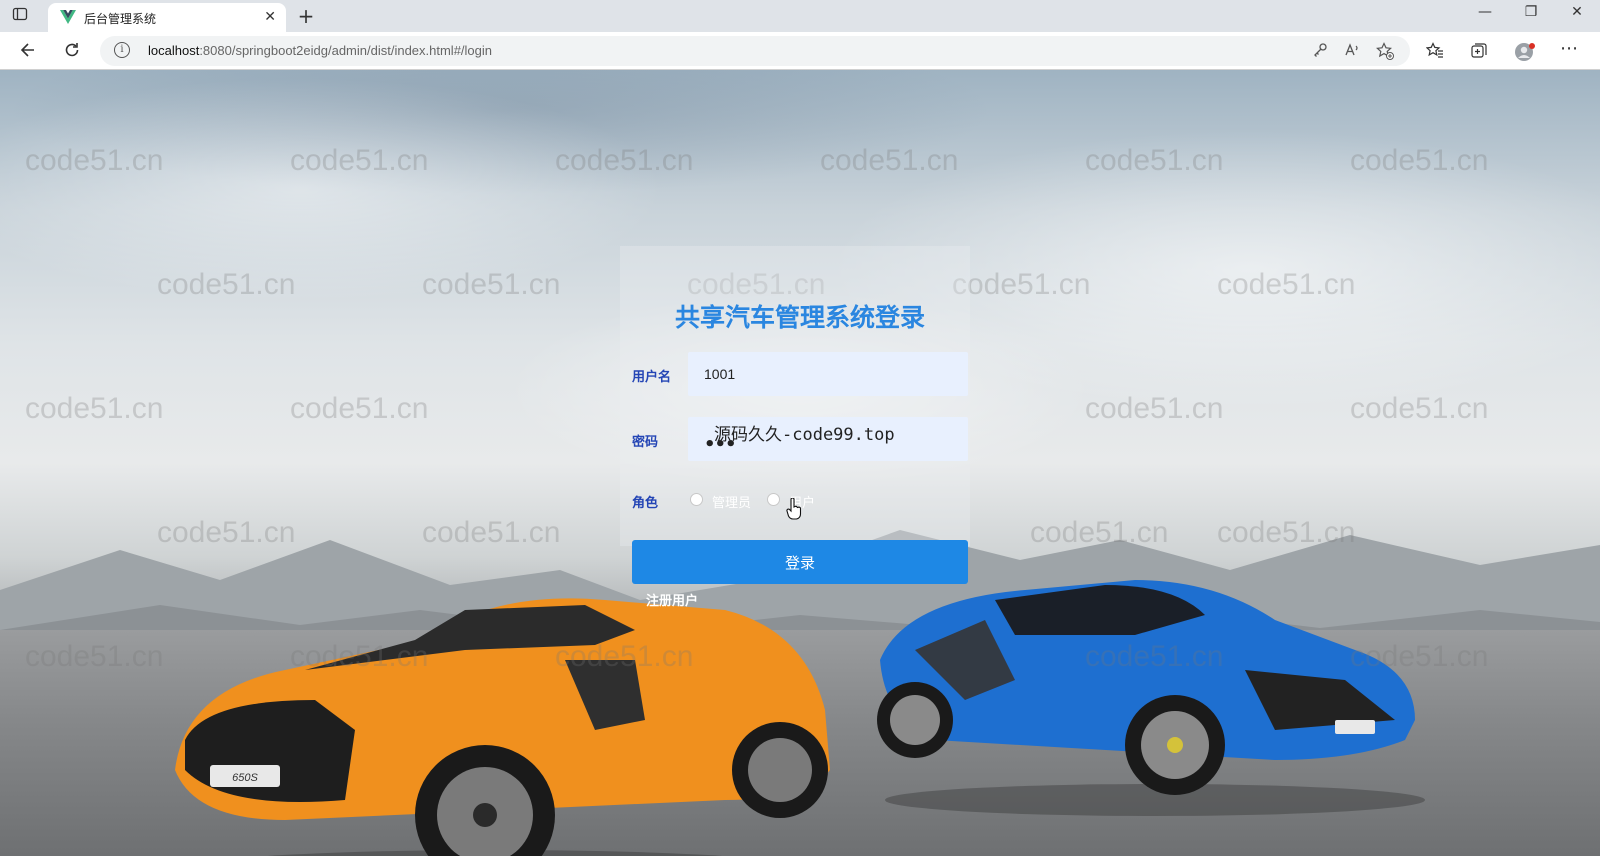  Describe the element at coordinates (306, 16) in the screenshot. I see `new-tab-button: +` at that location.